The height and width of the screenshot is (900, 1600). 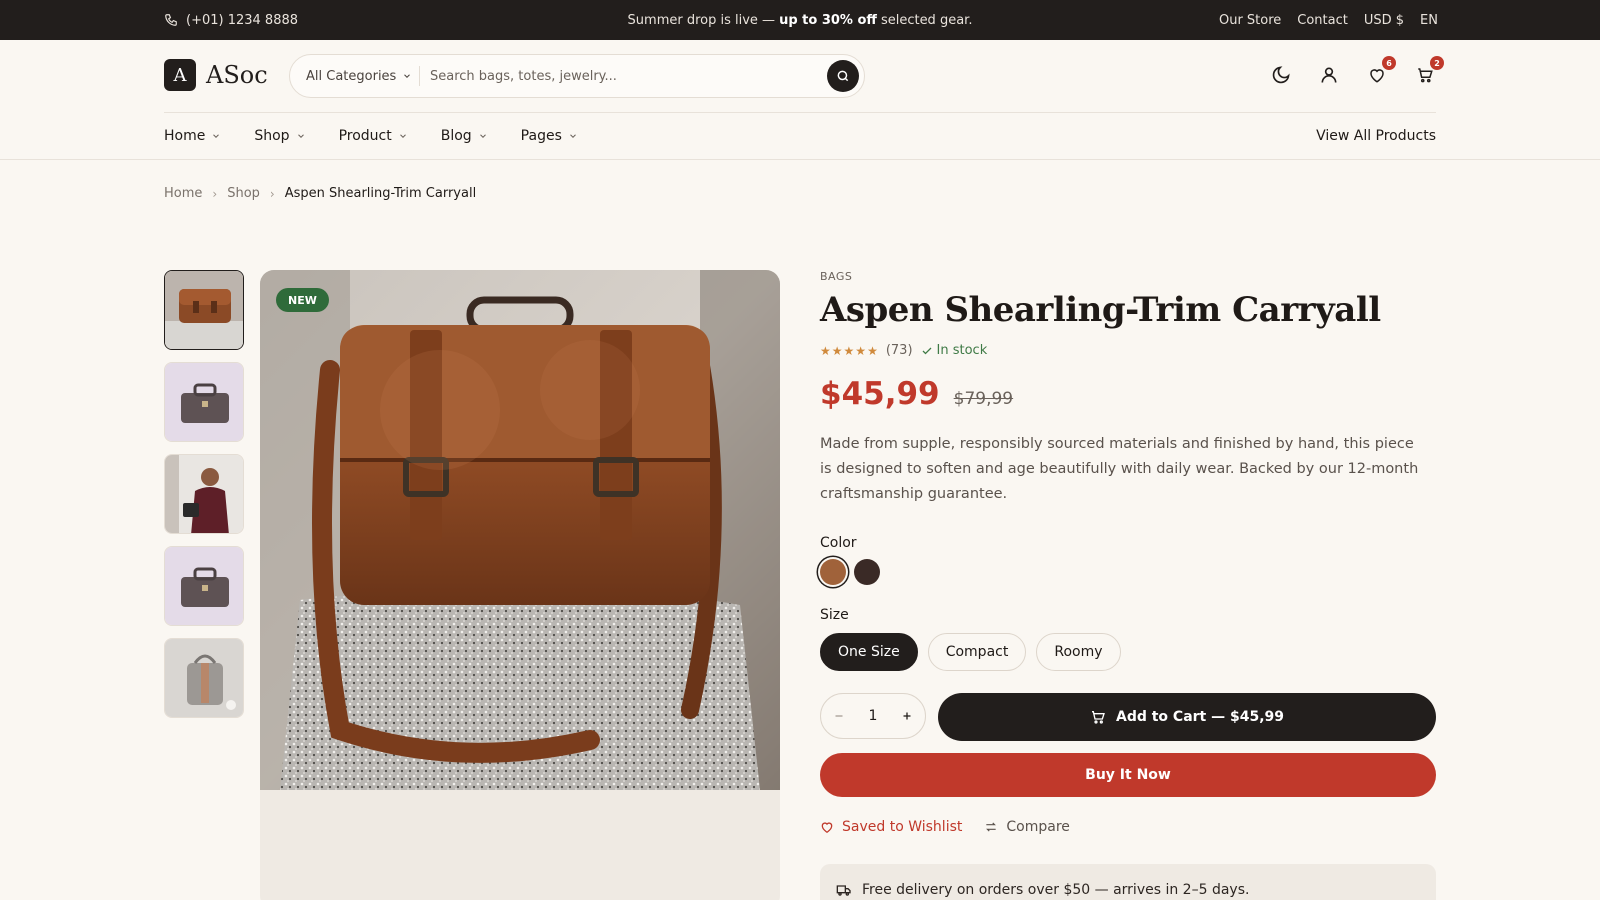 I want to click on theme-toggle-button, so click(x=1281, y=75).